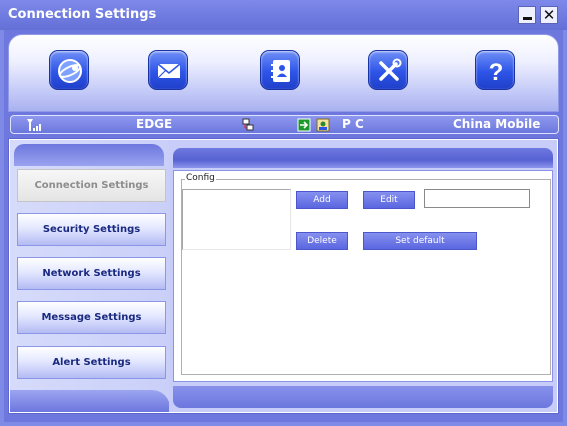  I want to click on config-group-label: Config, so click(200, 178).